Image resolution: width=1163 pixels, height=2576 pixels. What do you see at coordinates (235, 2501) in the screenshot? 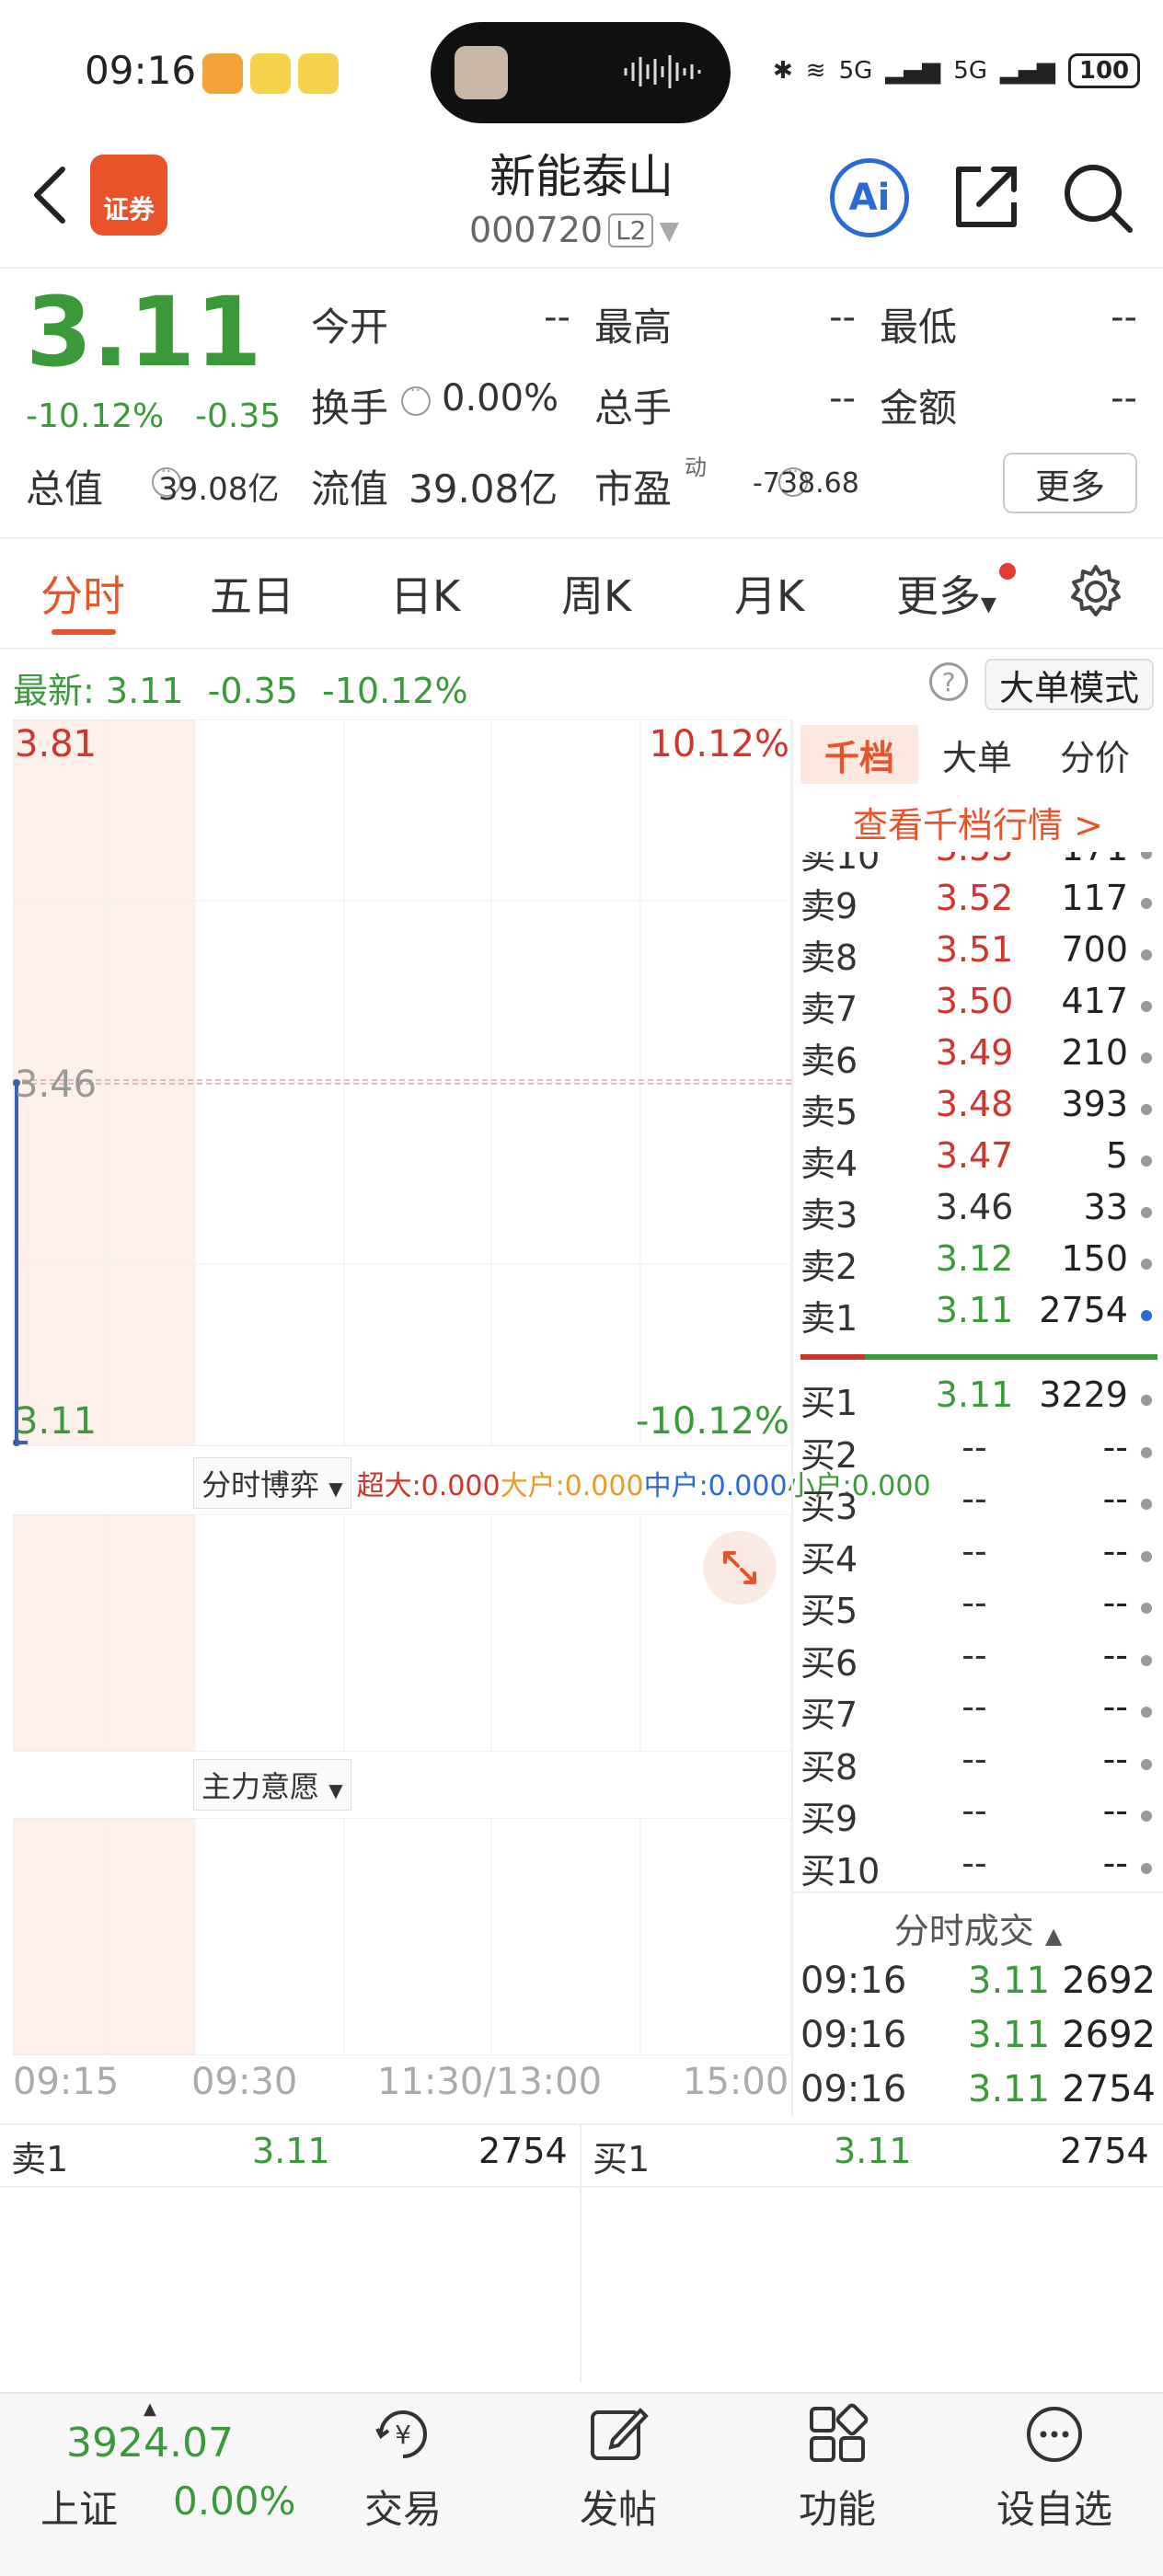
I see `index-pct: 0.00%` at bounding box center [235, 2501].